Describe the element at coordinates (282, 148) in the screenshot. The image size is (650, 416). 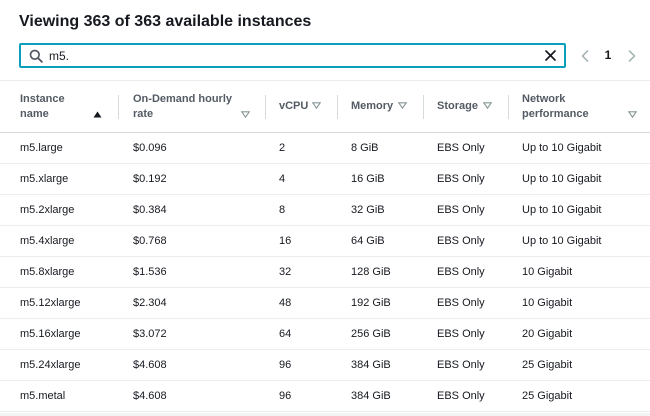
I see `cell-vcpu: 2` at that location.